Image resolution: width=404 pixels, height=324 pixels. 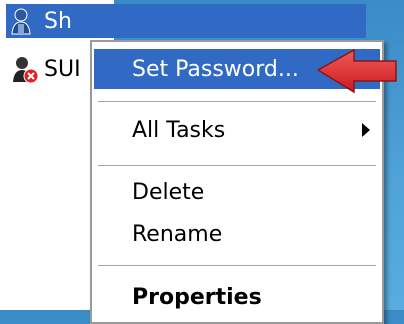 I want to click on menu-item-delete: Delete, so click(x=237, y=192).